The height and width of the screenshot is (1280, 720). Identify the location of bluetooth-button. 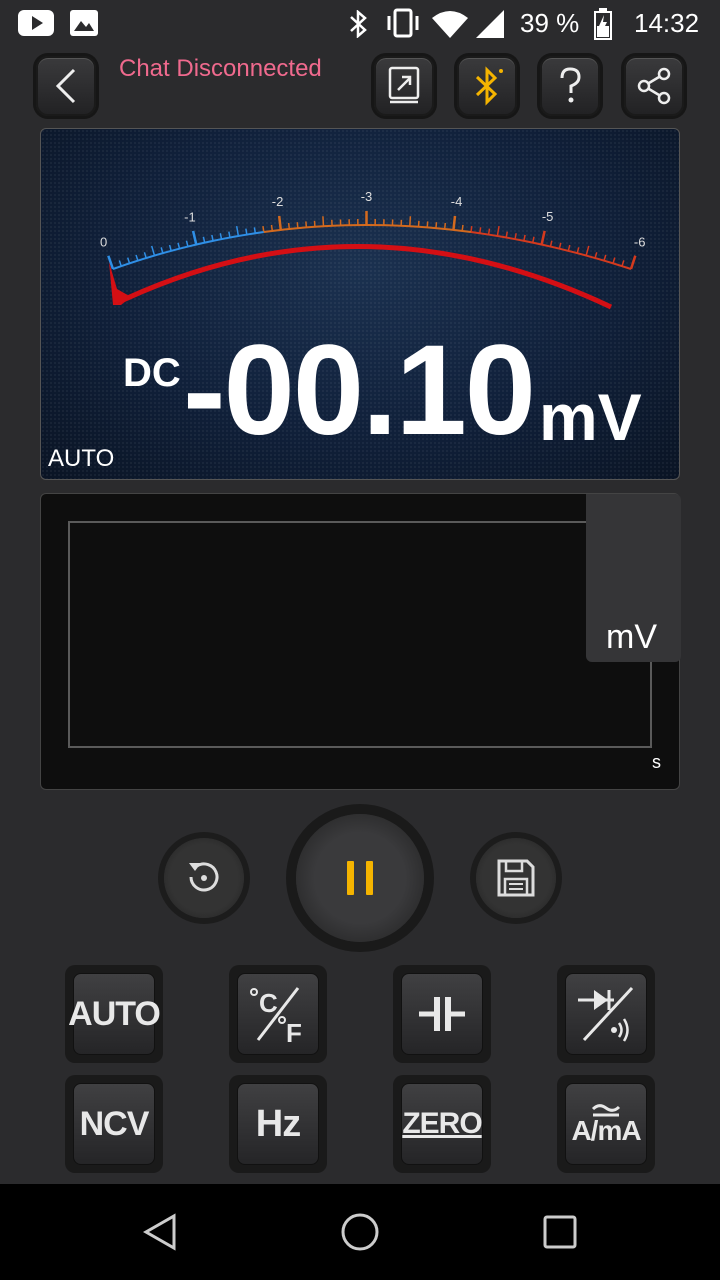
(487, 86).